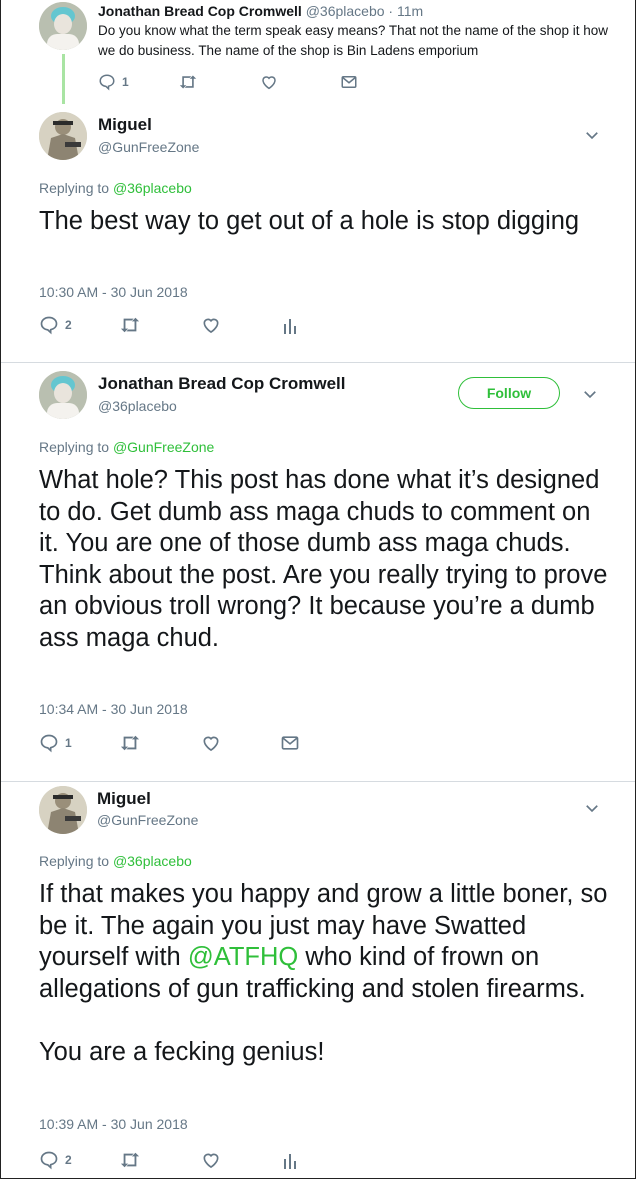 The height and width of the screenshot is (1179, 636). What do you see at coordinates (113, 709) in the screenshot?
I see `timestamp: 10:34 AM - 30 Jun 2018` at bounding box center [113, 709].